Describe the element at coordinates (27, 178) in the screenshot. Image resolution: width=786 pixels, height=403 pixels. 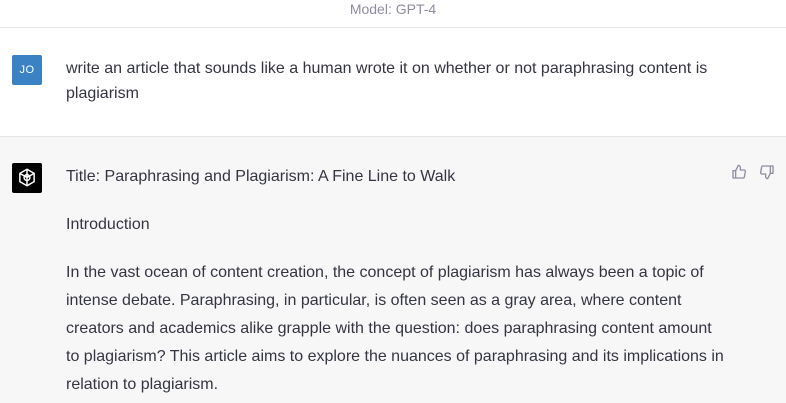
I see `openai-logo-icon` at that location.